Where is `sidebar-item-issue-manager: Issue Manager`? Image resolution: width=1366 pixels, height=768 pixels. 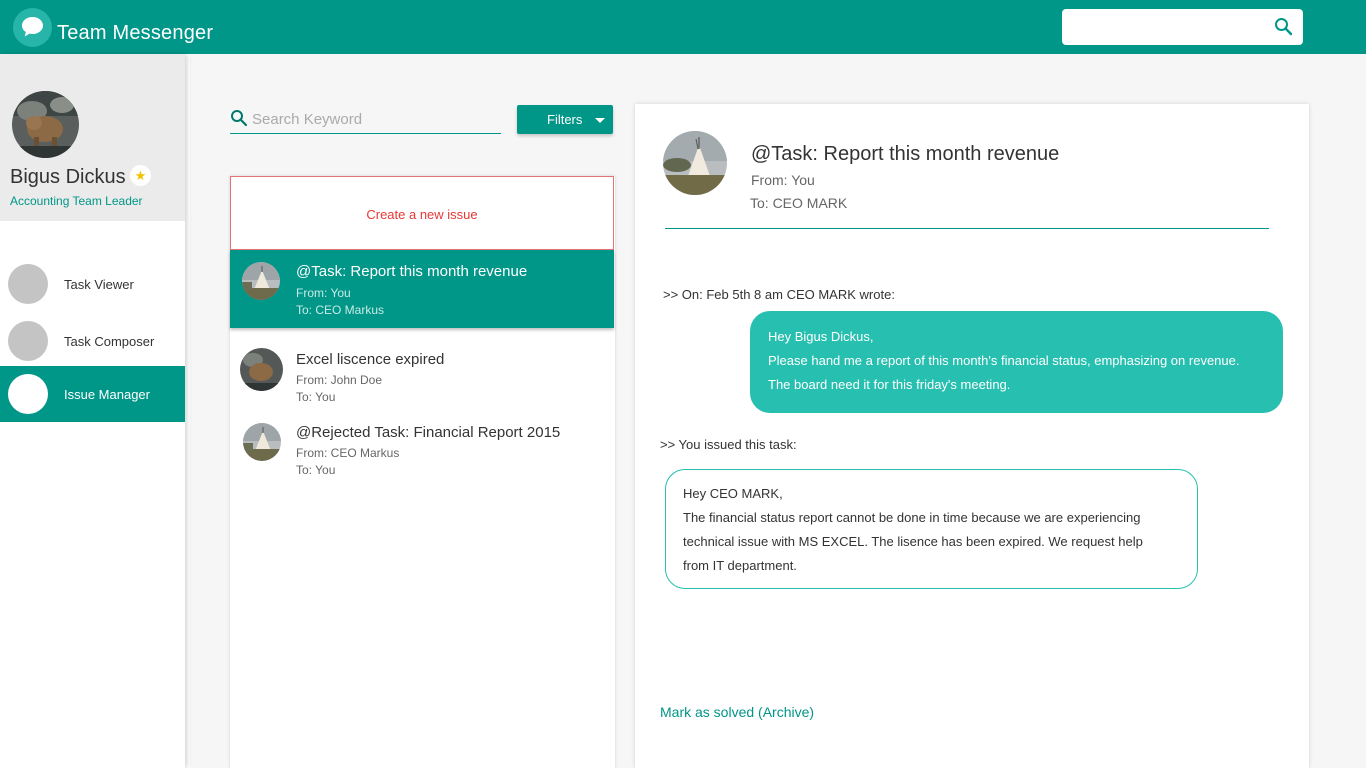
sidebar-item-issue-manager: Issue Manager is located at coordinates (92, 394).